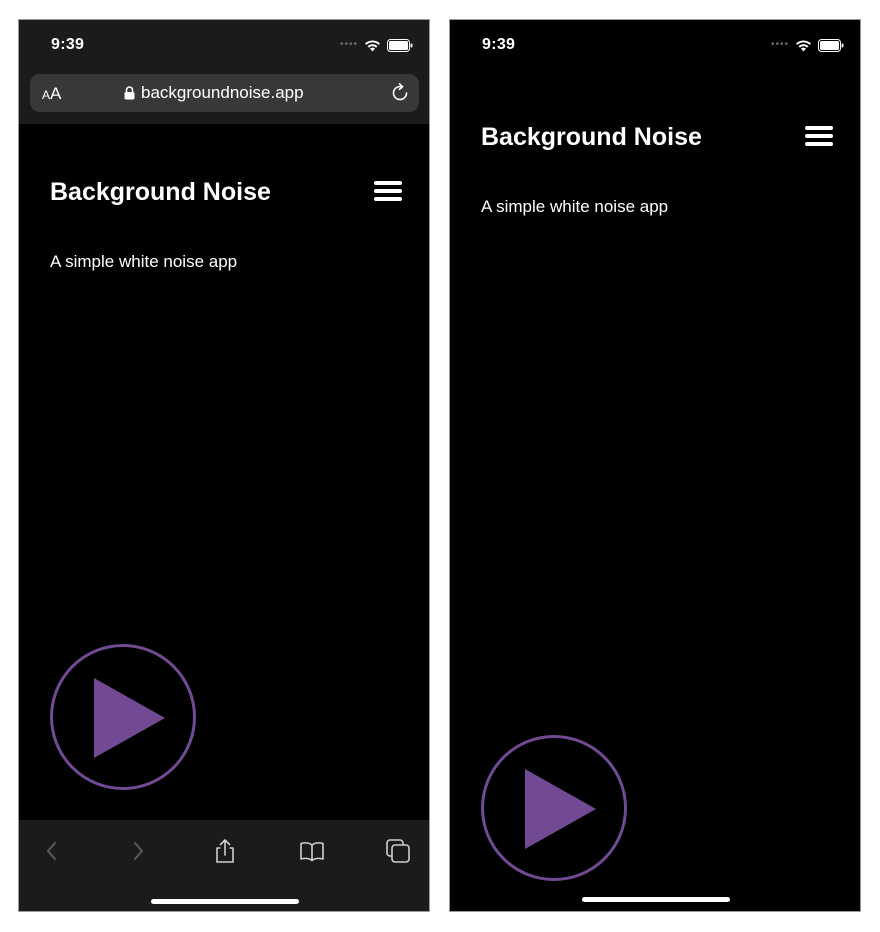 The image size is (880, 932). What do you see at coordinates (400, 93) in the screenshot?
I see `reload-icon` at bounding box center [400, 93].